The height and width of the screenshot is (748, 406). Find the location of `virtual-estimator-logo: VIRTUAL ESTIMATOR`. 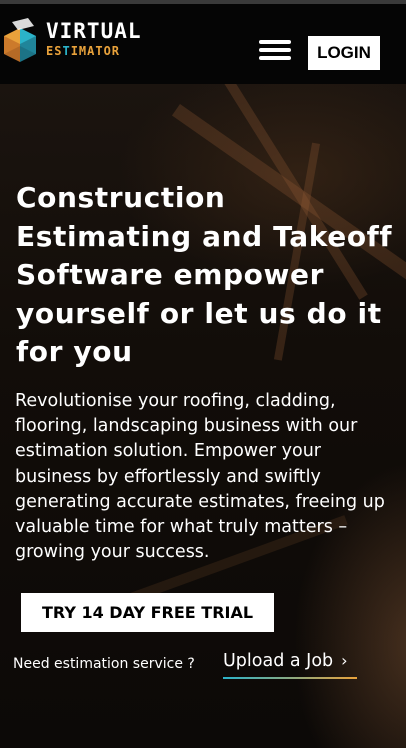

virtual-estimator-logo: VIRTUAL ESTIMATOR is located at coordinates (75, 40).